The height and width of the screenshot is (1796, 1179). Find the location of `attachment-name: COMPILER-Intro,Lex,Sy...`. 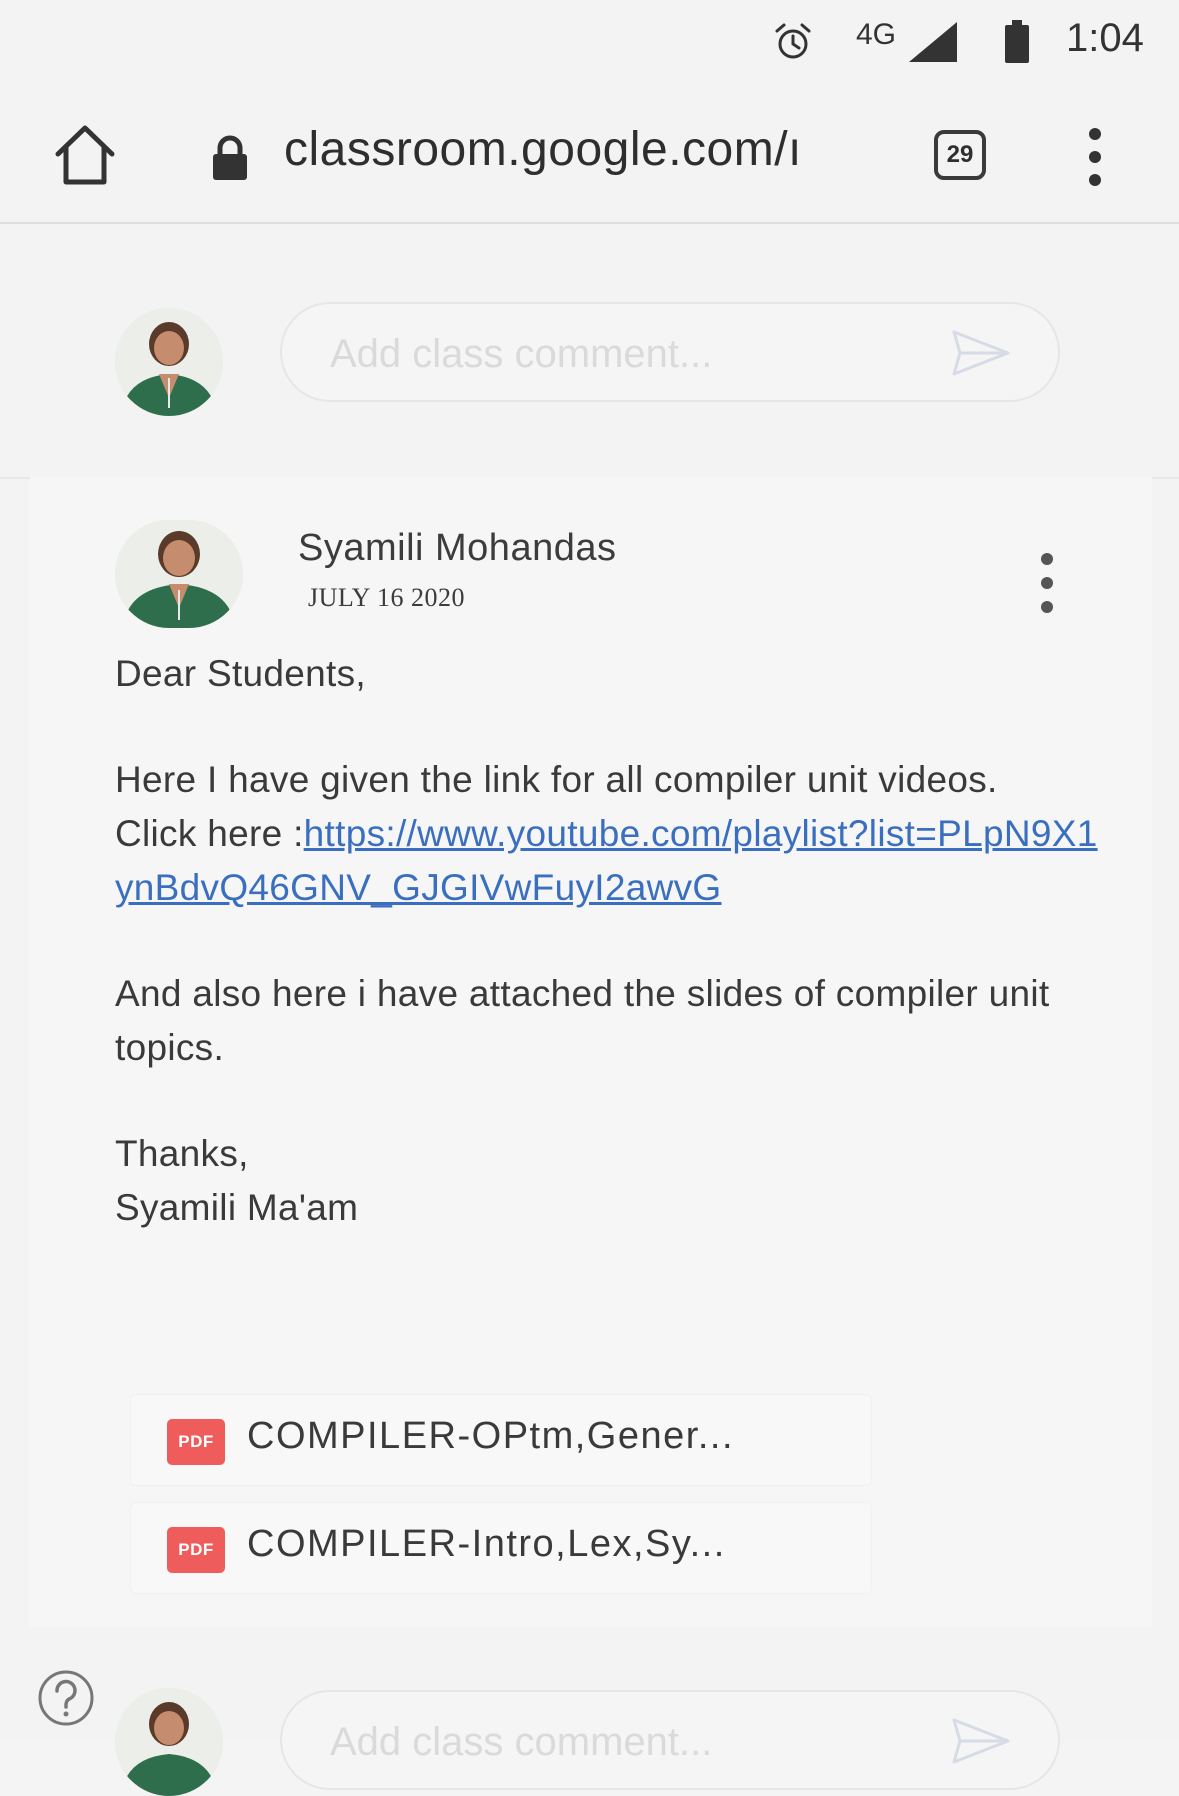

attachment-name: COMPILER-Intro,Lex,Sy... is located at coordinates (486, 1544).